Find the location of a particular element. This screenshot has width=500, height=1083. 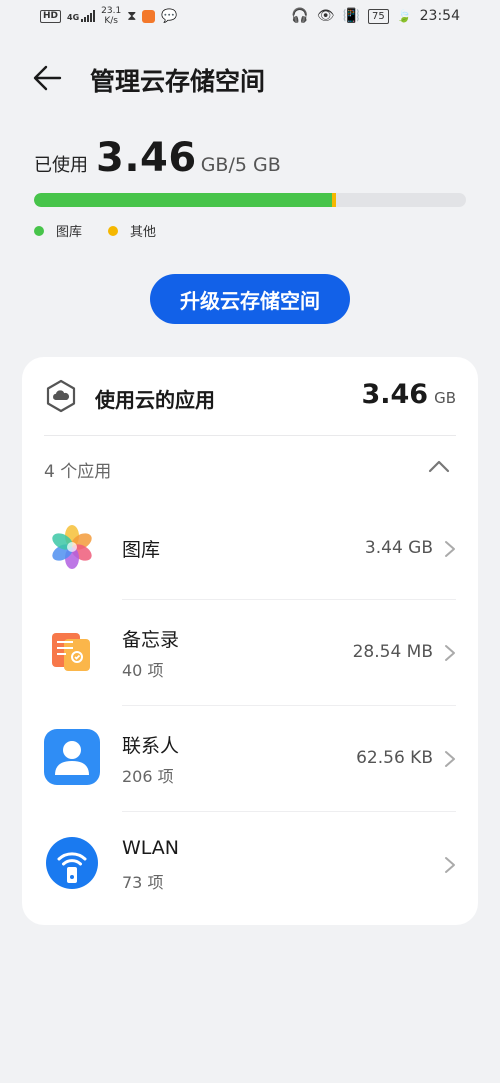

app-item-count: 40 项 is located at coordinates (143, 670).